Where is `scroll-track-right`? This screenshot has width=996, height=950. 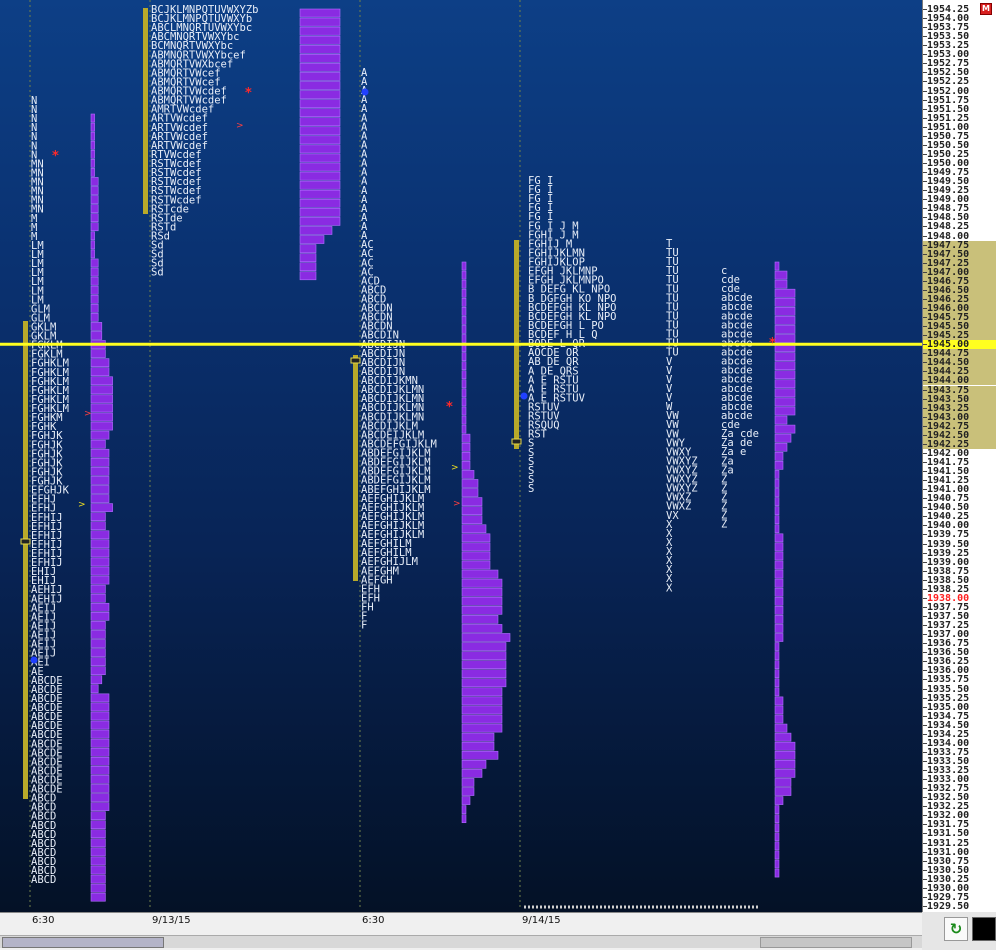
scroll-track-right is located at coordinates (836, 942).